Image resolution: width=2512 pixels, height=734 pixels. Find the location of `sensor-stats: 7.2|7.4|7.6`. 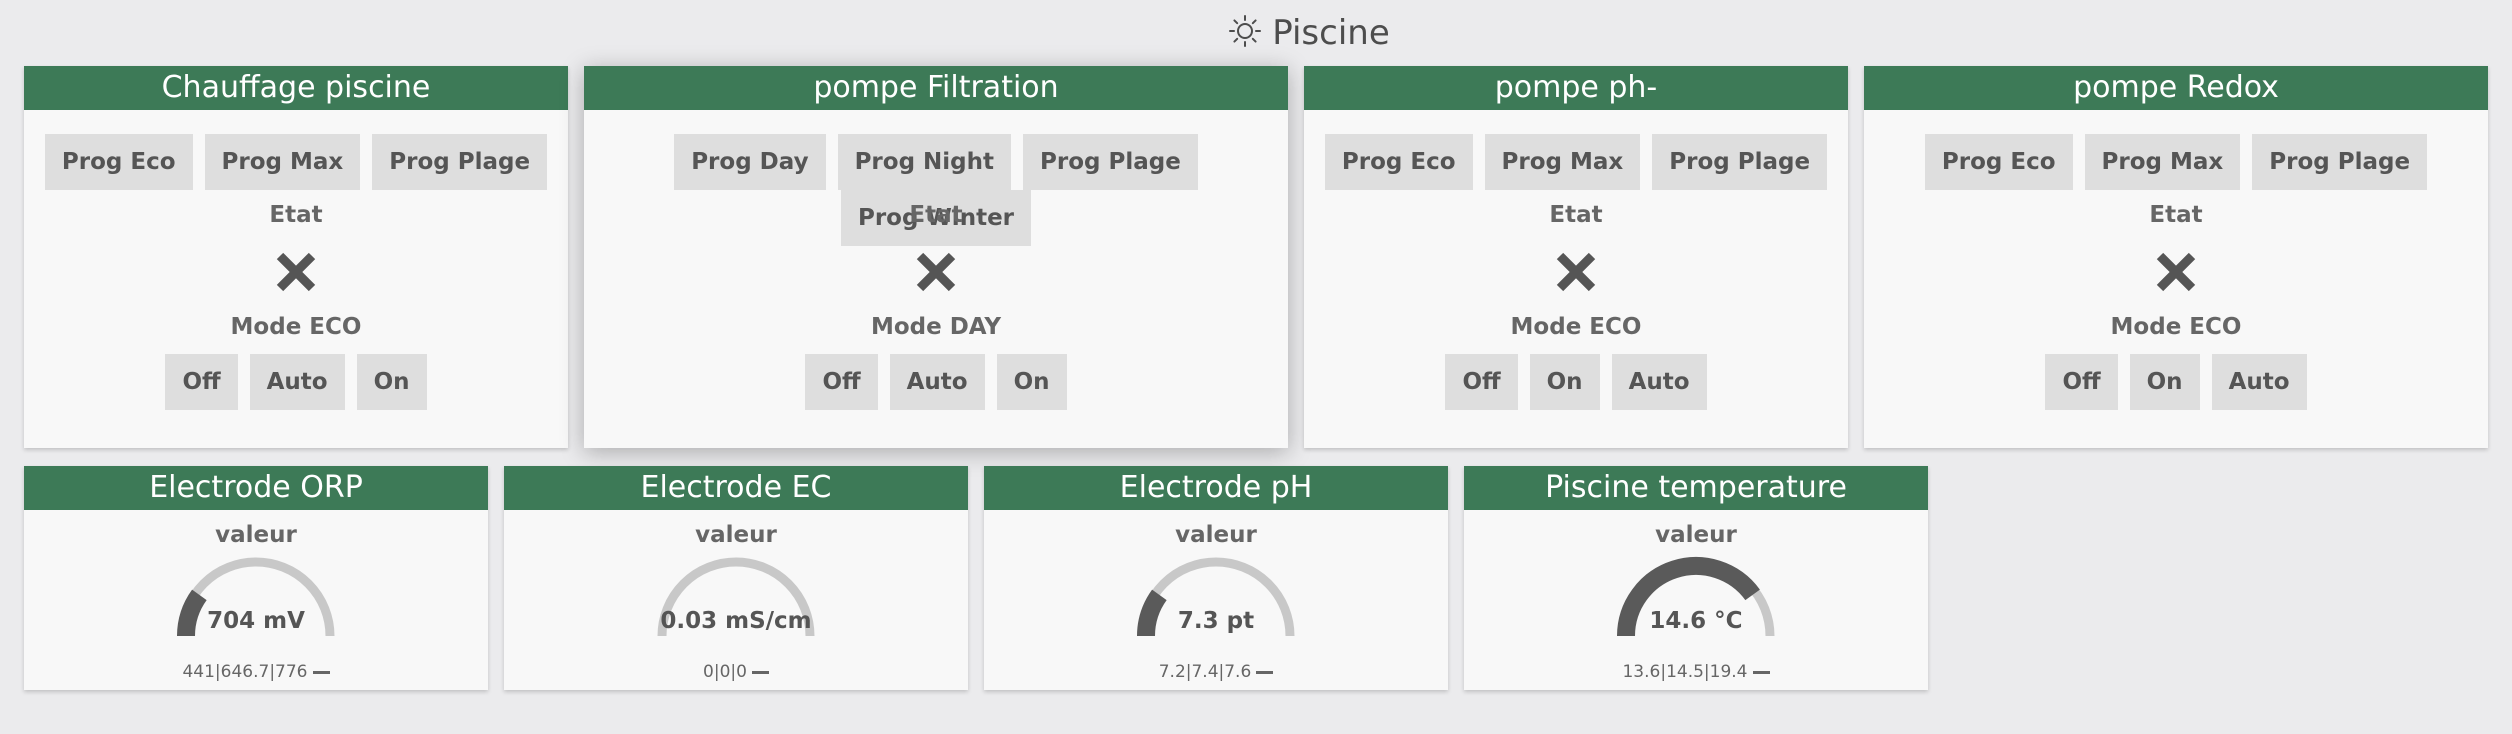

sensor-stats: 7.2|7.4|7.6 is located at coordinates (1216, 672).